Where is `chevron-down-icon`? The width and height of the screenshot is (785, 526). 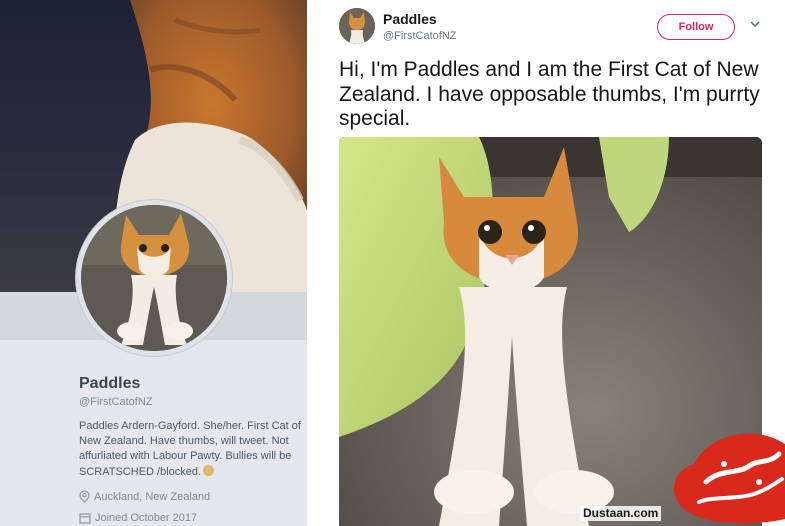 chevron-down-icon is located at coordinates (755, 24).